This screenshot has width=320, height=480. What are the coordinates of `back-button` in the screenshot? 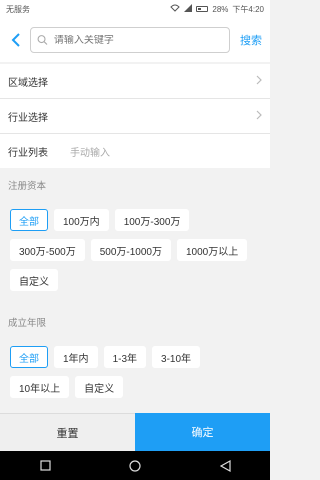 It's located at (16, 40).